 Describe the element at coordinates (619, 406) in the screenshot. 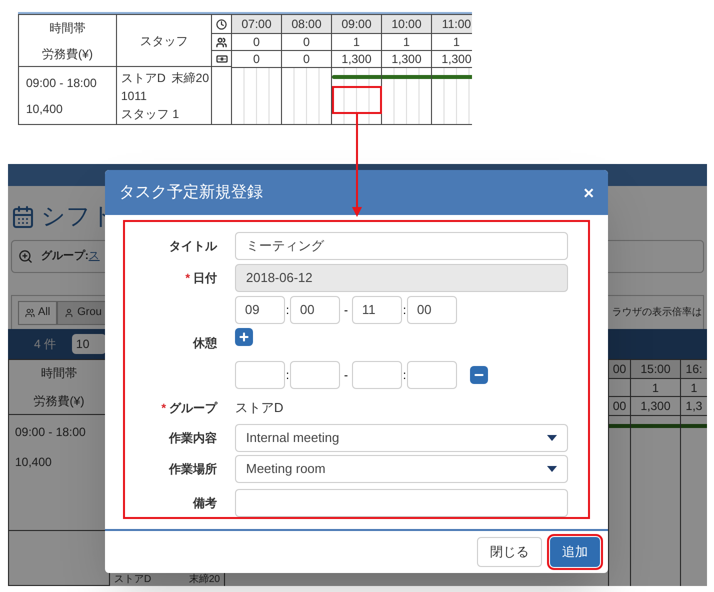

I see `cost-value: 00` at that location.